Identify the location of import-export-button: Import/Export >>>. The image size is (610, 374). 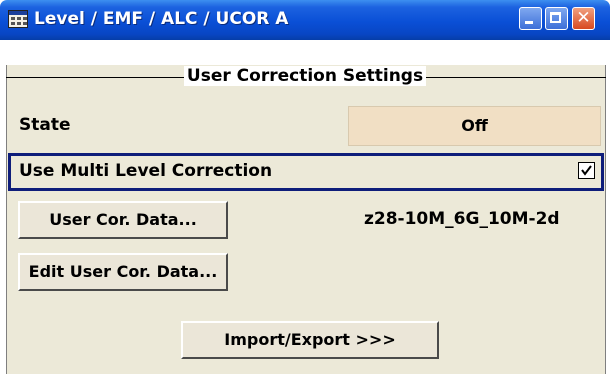
(310, 340).